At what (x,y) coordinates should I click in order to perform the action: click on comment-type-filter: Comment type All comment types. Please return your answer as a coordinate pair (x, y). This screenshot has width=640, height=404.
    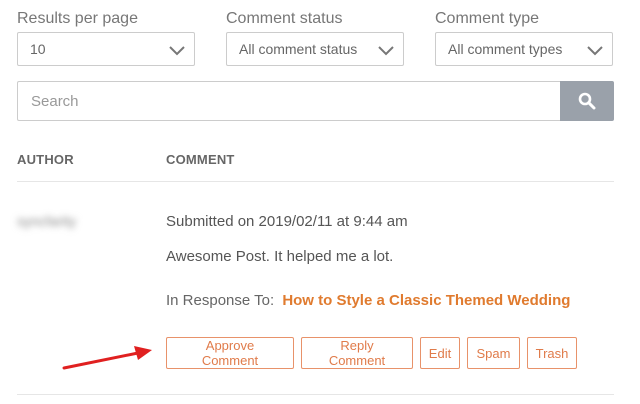
    Looking at the image, I should click on (524, 37).